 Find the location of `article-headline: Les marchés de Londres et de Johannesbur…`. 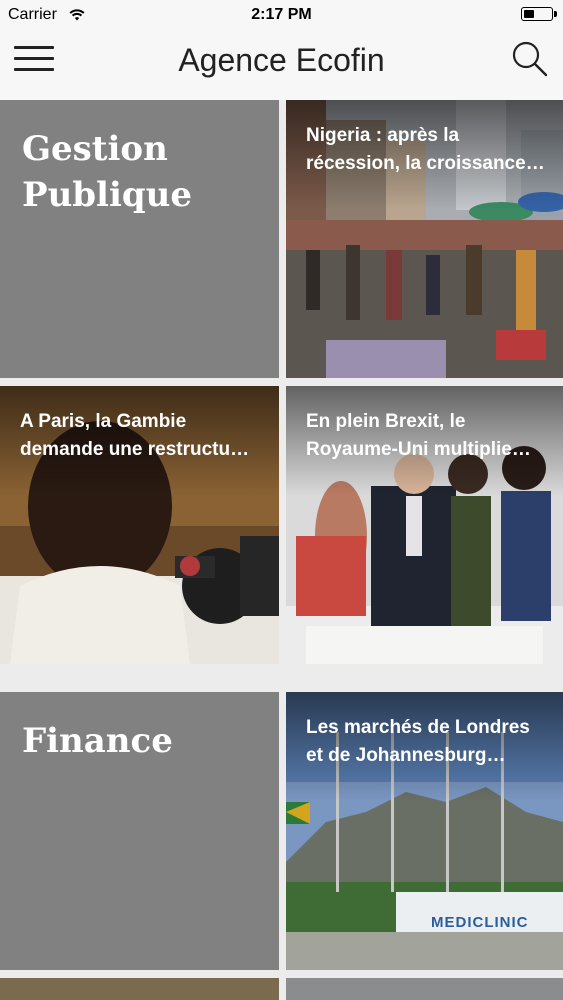

article-headline: Les marchés de Londres et de Johannesbur… is located at coordinates (418, 741).